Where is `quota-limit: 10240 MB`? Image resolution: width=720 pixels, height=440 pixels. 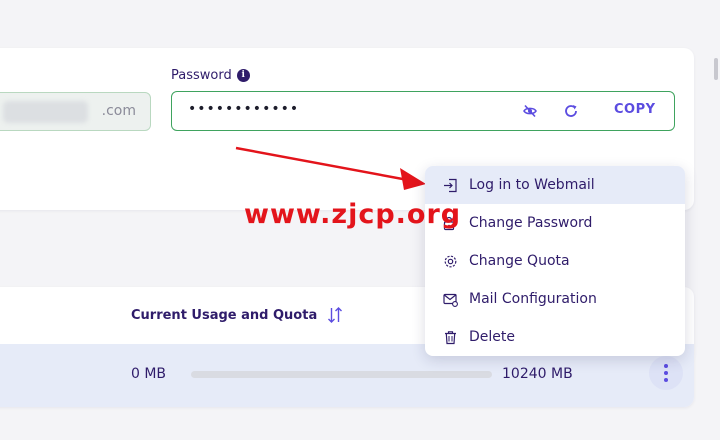
quota-limit: 10240 MB is located at coordinates (537, 374).